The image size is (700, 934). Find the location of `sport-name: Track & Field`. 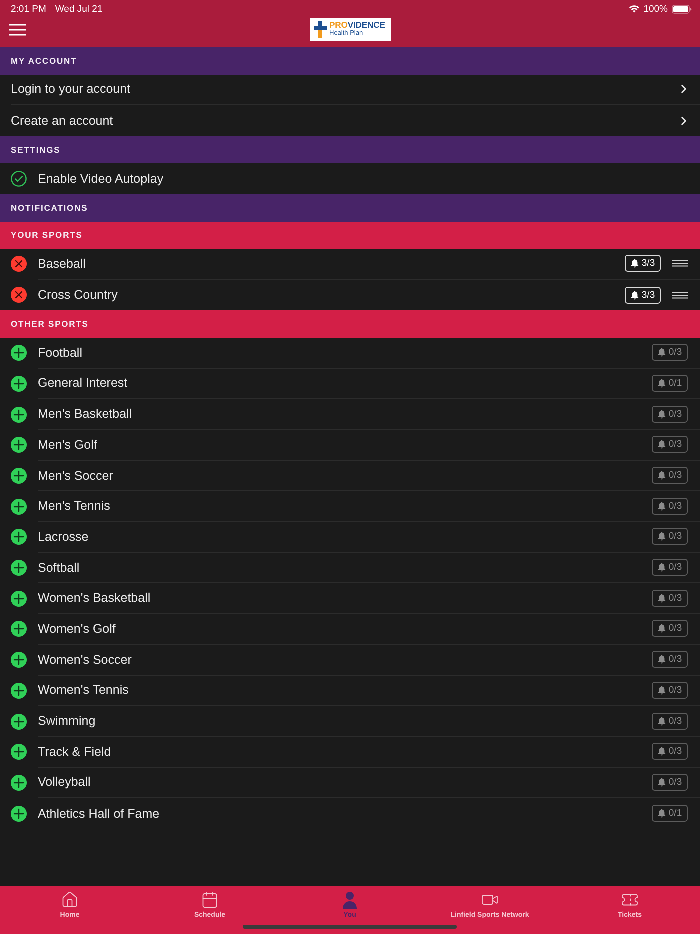

sport-name: Track & Field is located at coordinates (75, 751).